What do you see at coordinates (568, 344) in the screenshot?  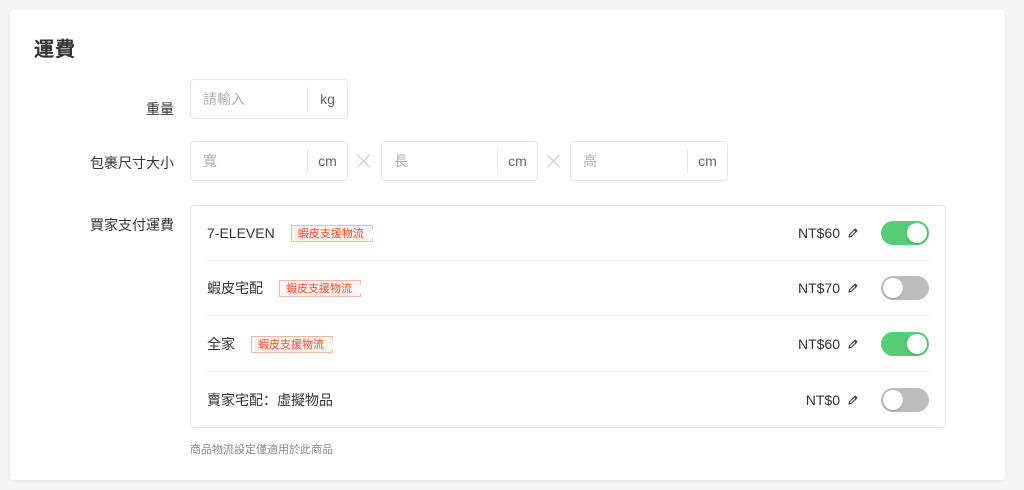 I see `list-item: 全家 蝦皮支援物流 NT$60` at bounding box center [568, 344].